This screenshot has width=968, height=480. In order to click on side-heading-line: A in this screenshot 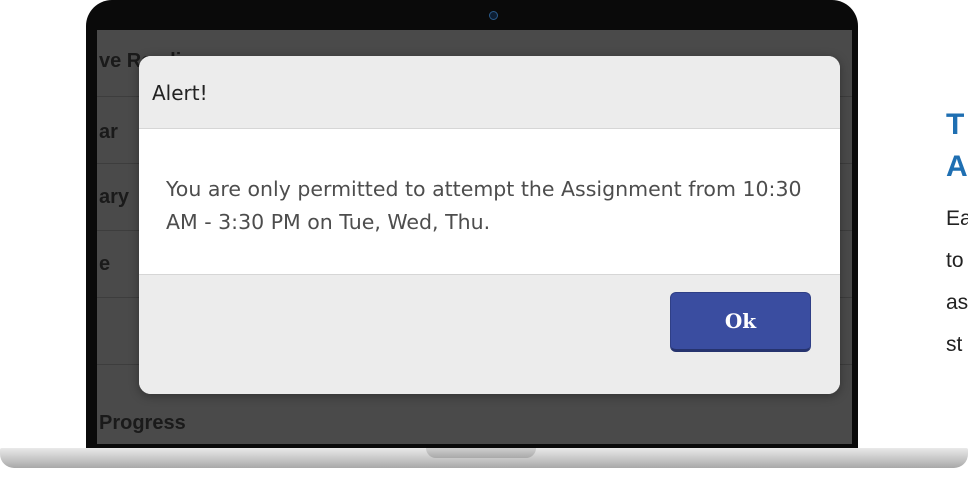, I will do `click(957, 166)`.